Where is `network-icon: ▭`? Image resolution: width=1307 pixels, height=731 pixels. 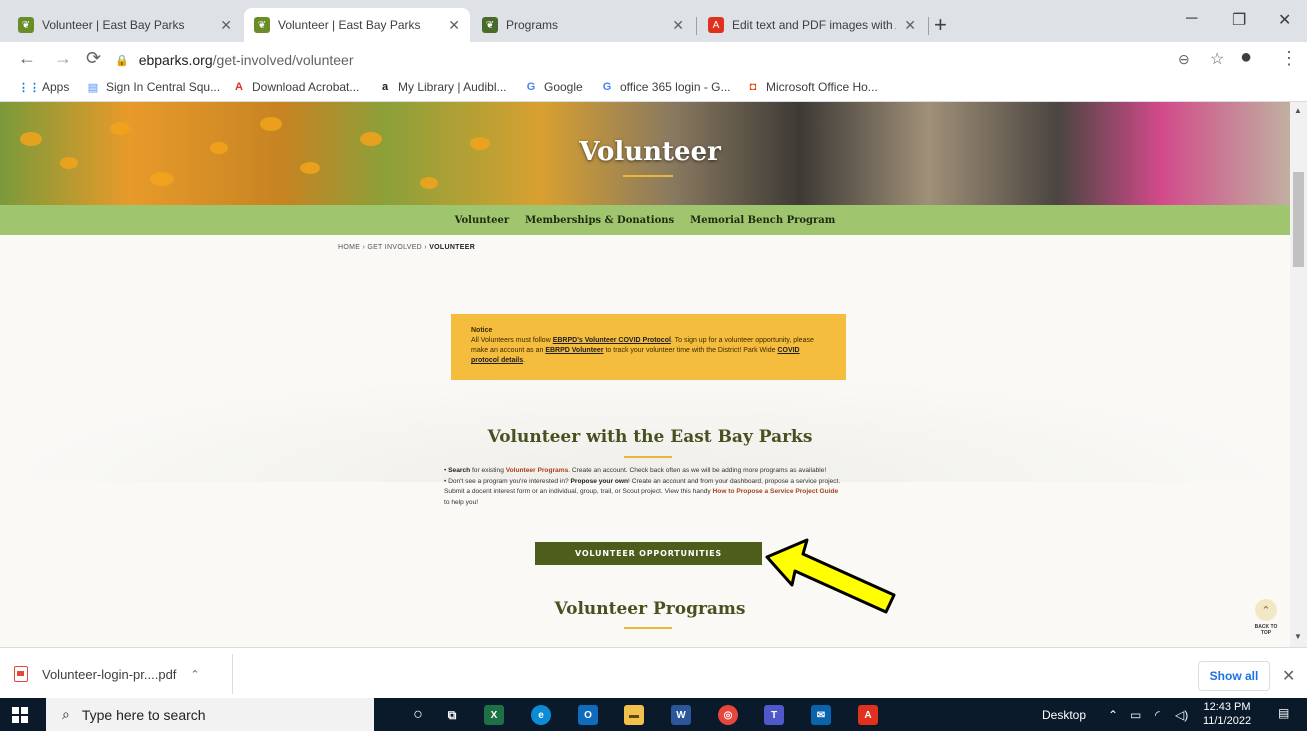
network-icon: ▭ is located at coordinates (1135, 715).